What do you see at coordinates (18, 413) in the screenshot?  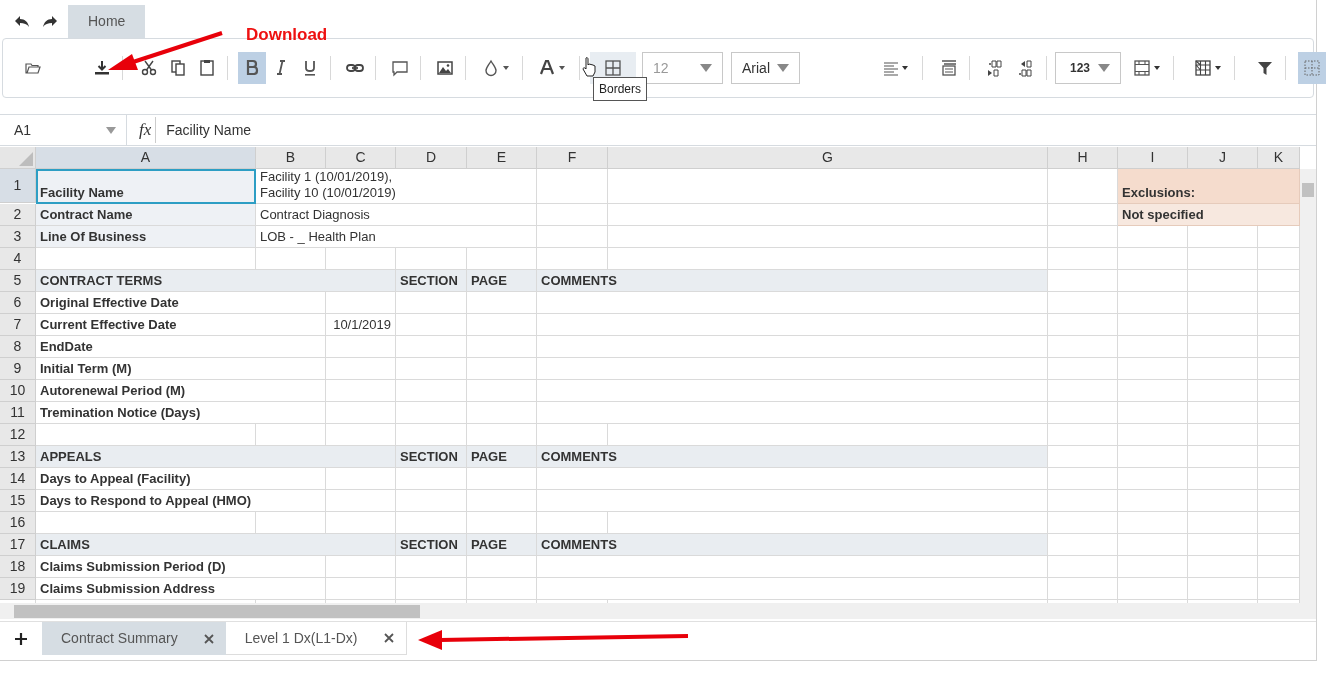 I see `row-header: 11` at bounding box center [18, 413].